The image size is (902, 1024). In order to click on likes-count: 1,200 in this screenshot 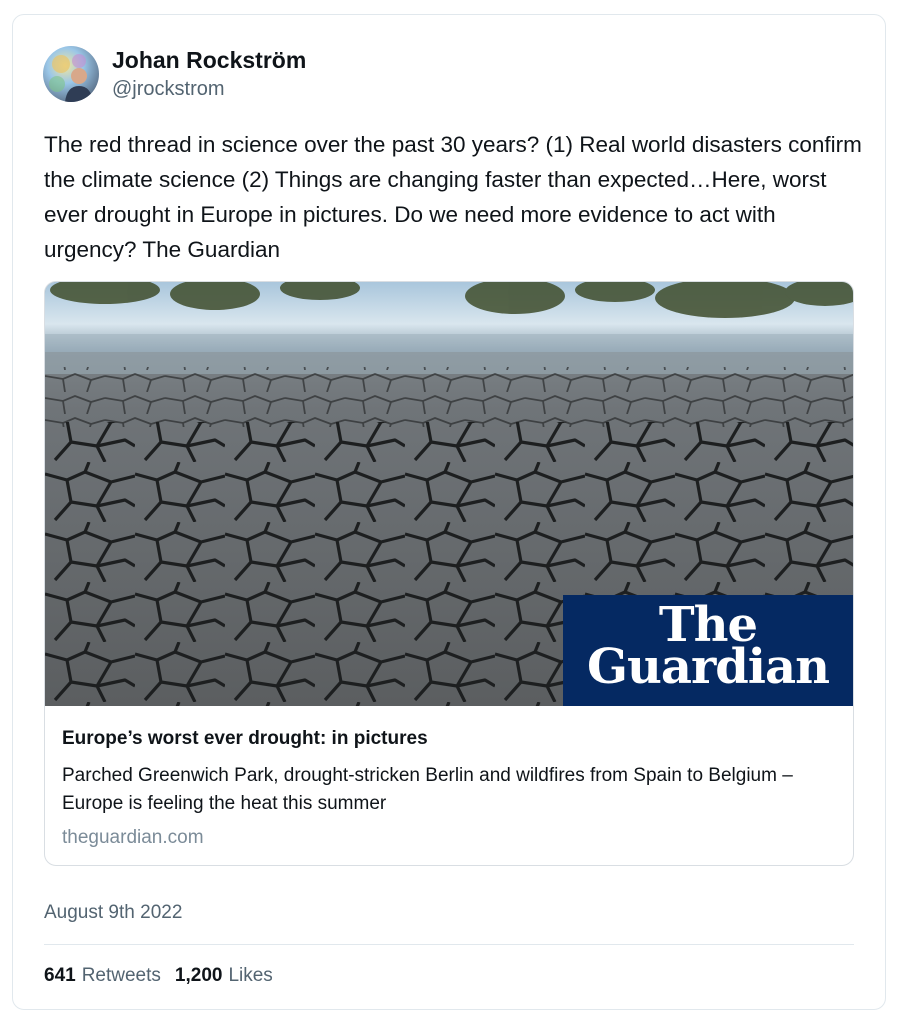, I will do `click(198, 975)`.